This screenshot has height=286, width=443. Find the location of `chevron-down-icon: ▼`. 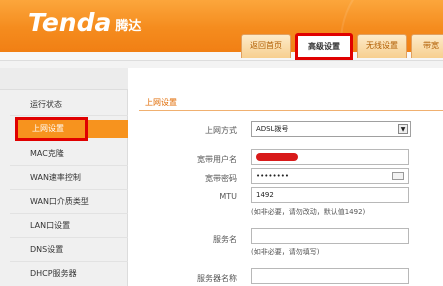

chevron-down-icon: ▼ is located at coordinates (403, 129).